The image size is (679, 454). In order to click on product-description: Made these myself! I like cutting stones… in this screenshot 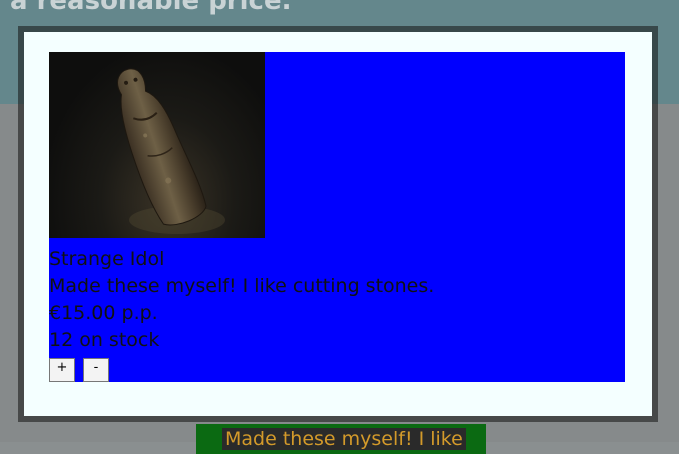, I will do `click(242, 286)`.